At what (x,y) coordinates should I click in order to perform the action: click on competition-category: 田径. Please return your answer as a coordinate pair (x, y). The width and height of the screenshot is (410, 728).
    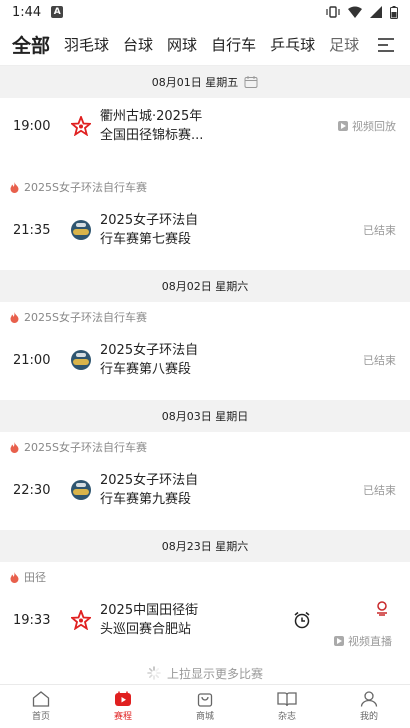
    Looking at the image, I should click on (205, 577).